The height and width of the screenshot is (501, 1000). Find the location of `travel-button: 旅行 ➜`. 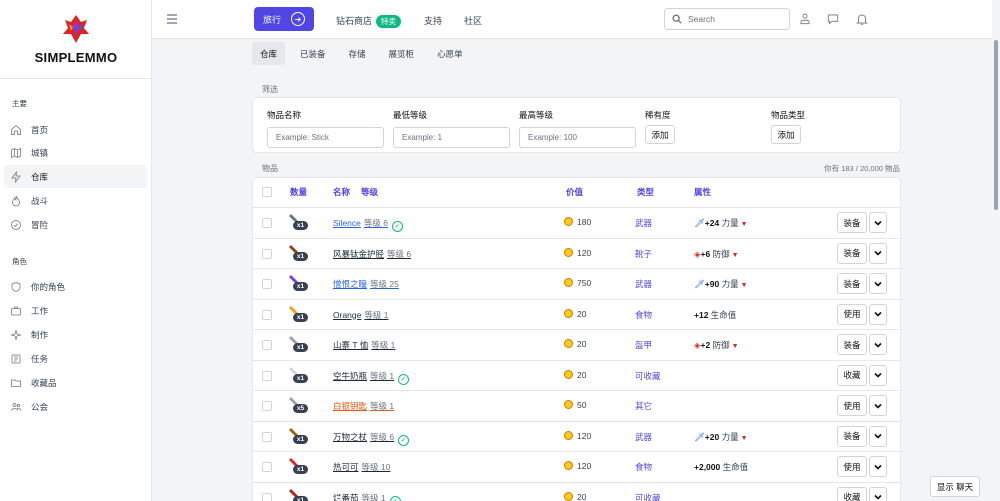

travel-button: 旅行 ➜ is located at coordinates (284, 19).